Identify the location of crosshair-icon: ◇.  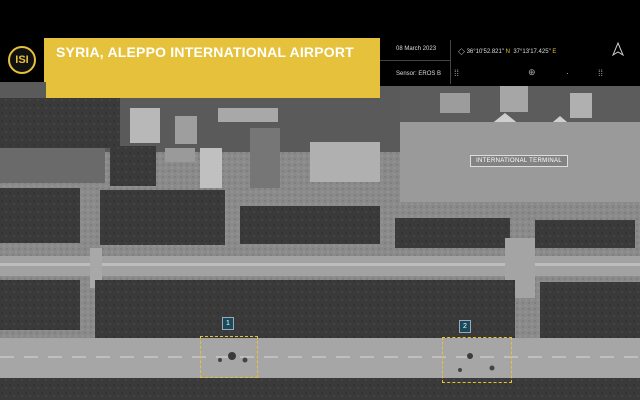
(461, 51).